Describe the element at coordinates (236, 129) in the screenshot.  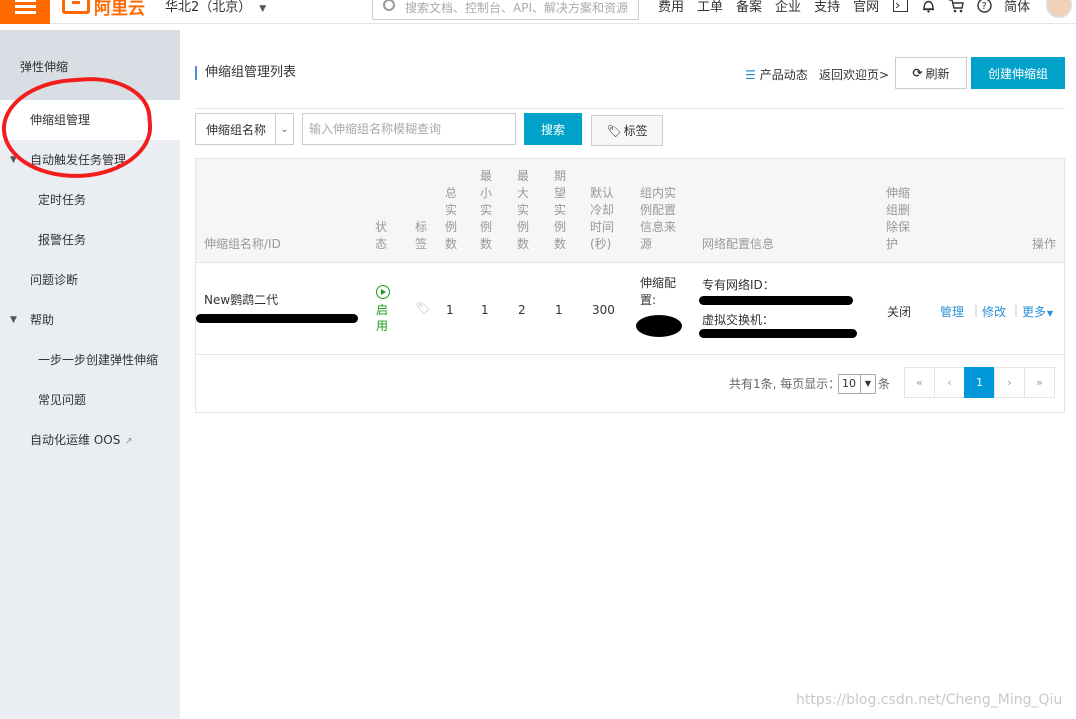
I see `filter-select-value: 伸缩组名称` at that location.